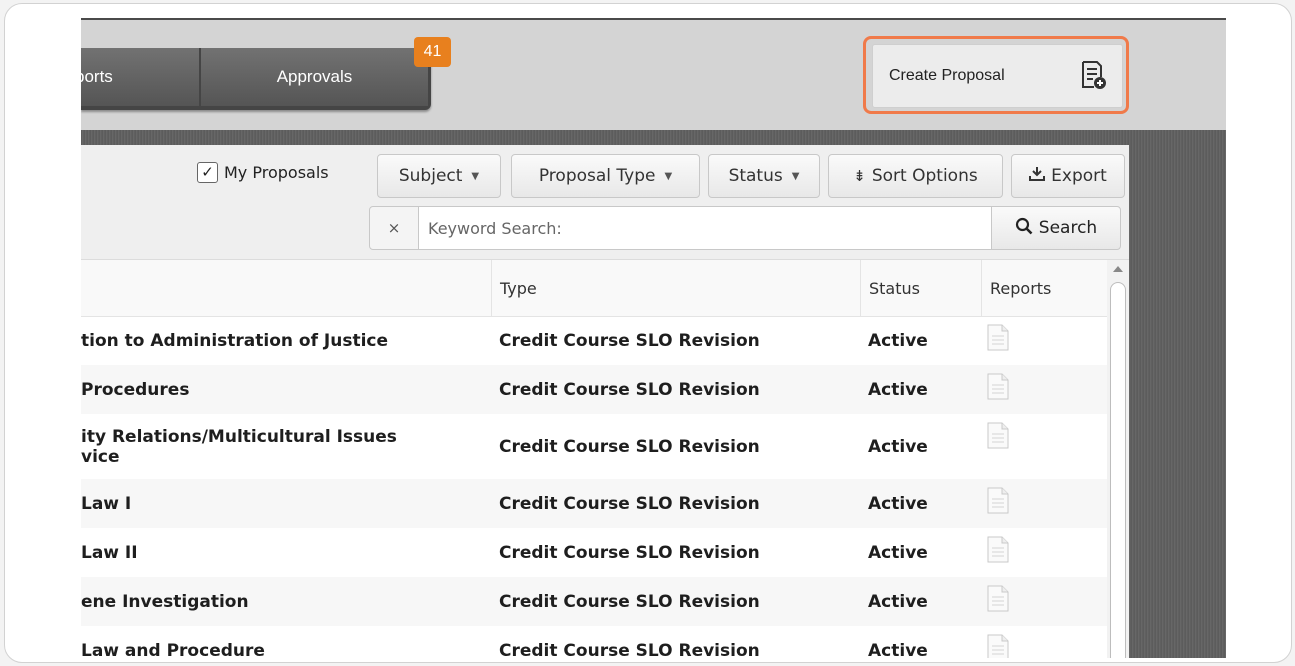 The image size is (1295, 666). What do you see at coordinates (430, 176) in the screenshot?
I see `subject-filter-label: Subject` at bounding box center [430, 176].